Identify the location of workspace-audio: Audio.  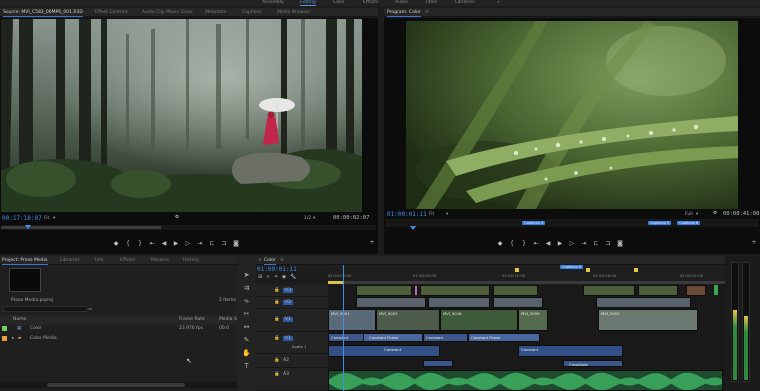
(401, 3).